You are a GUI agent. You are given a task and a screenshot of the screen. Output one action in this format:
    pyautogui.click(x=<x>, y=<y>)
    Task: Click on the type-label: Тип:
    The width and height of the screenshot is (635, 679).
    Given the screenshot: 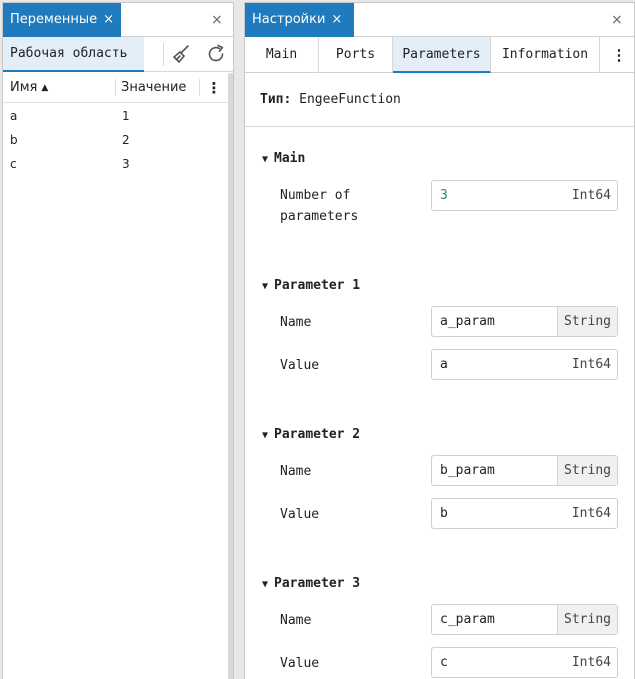 What is the action you would take?
    pyautogui.click(x=276, y=99)
    